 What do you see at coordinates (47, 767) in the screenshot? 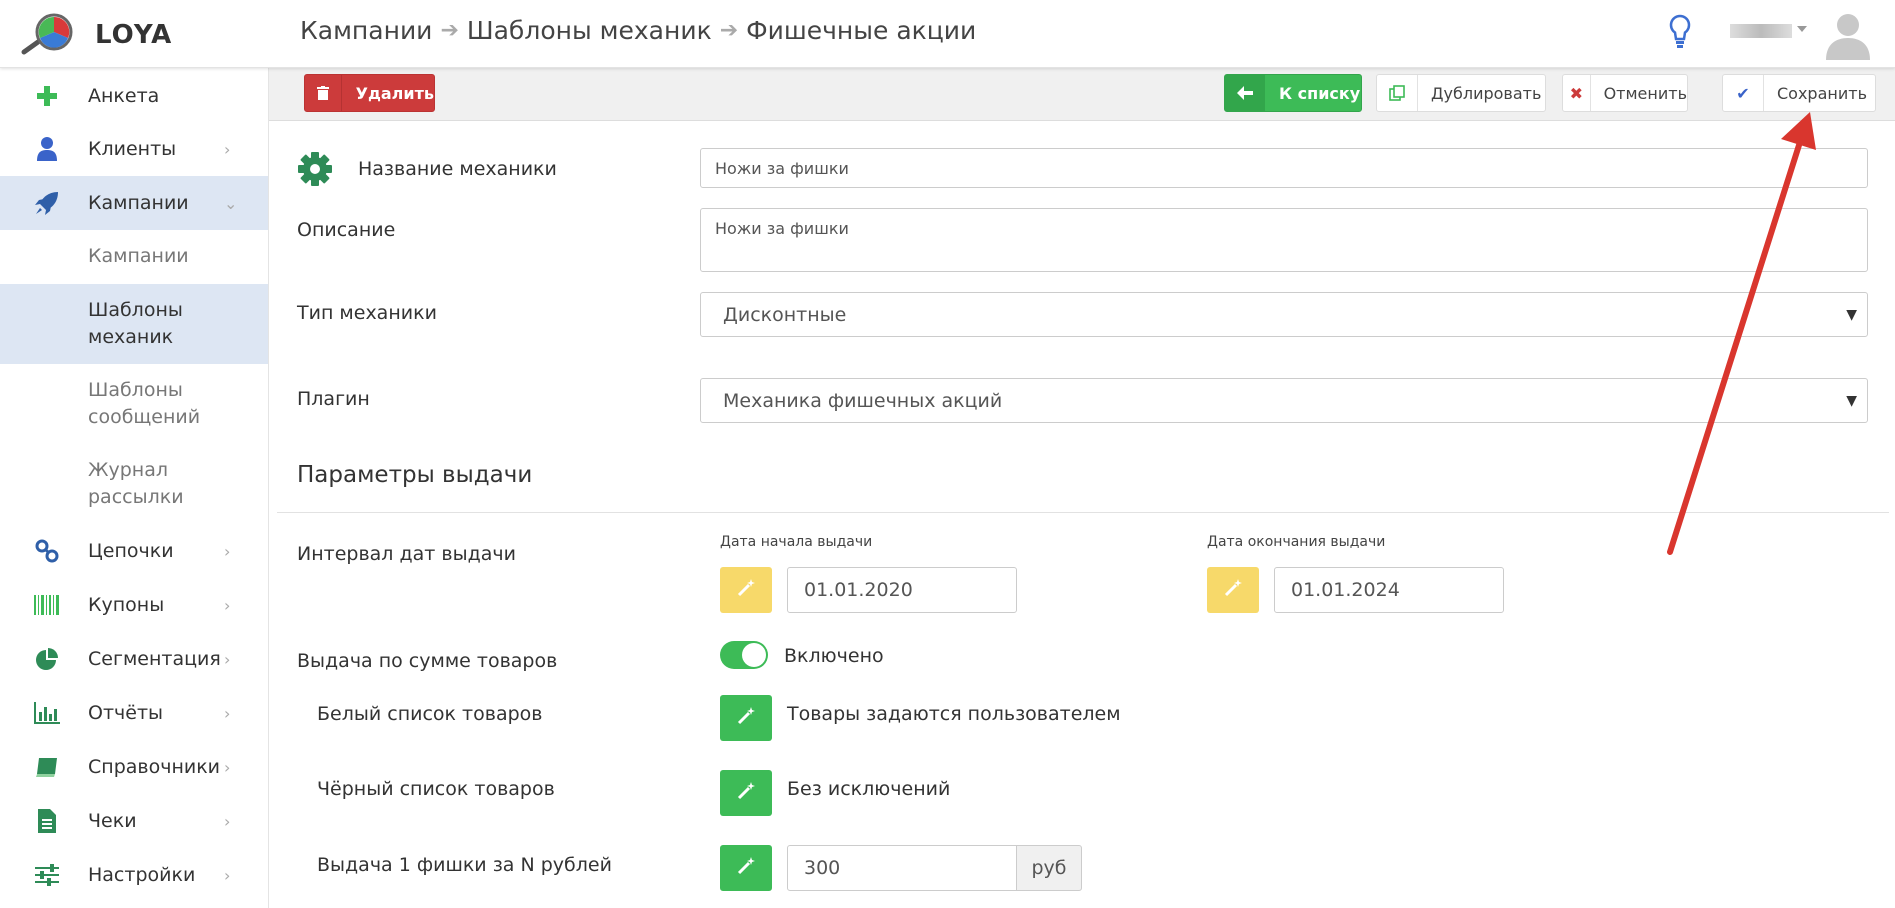
I see `book-icon` at bounding box center [47, 767].